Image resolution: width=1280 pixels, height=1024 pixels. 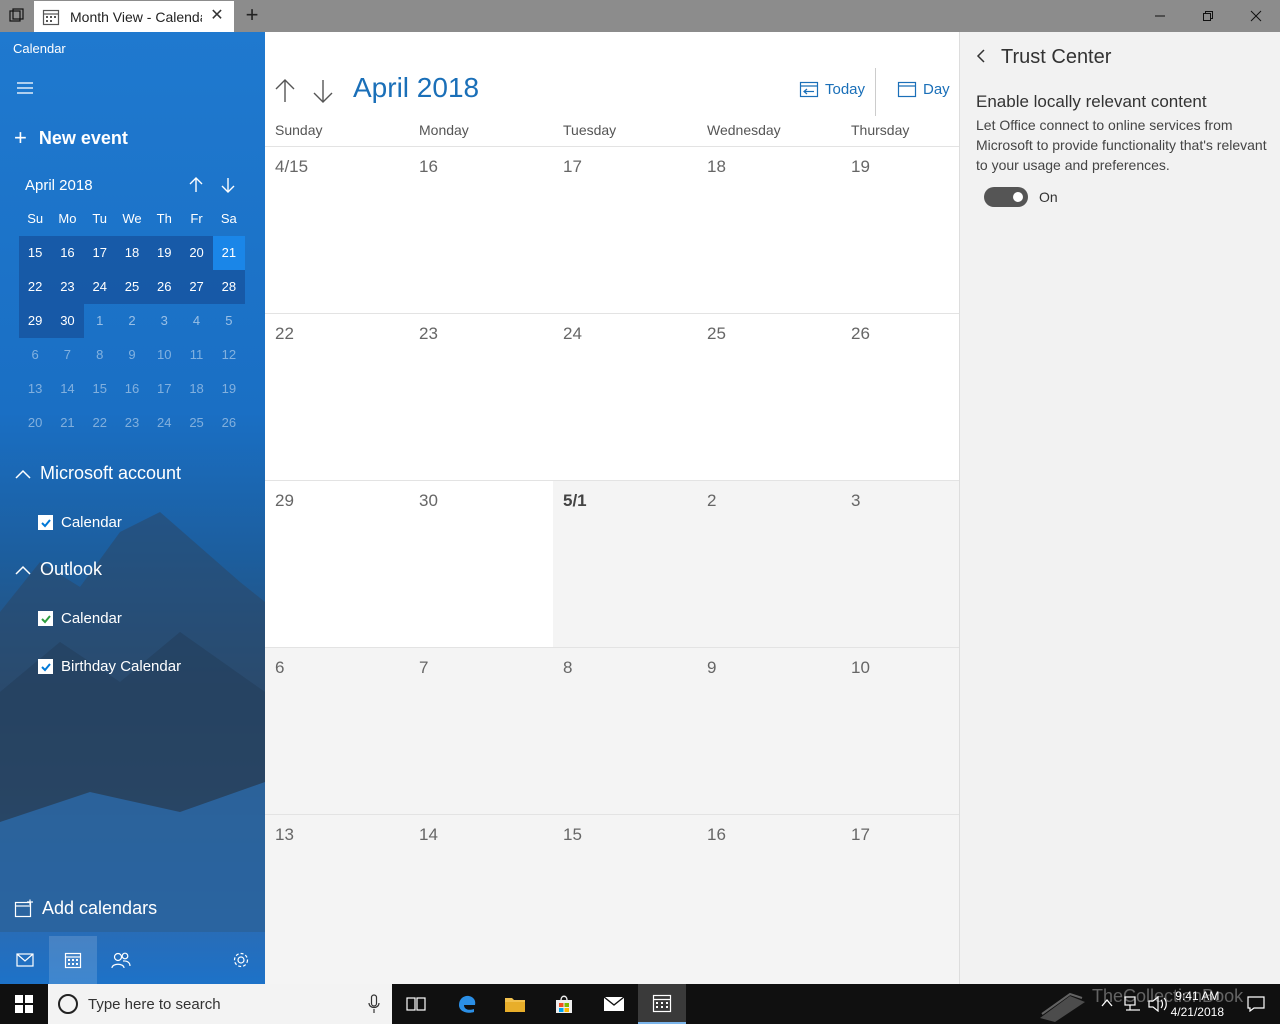 I want to click on day-cell: 2, so click(x=769, y=564).